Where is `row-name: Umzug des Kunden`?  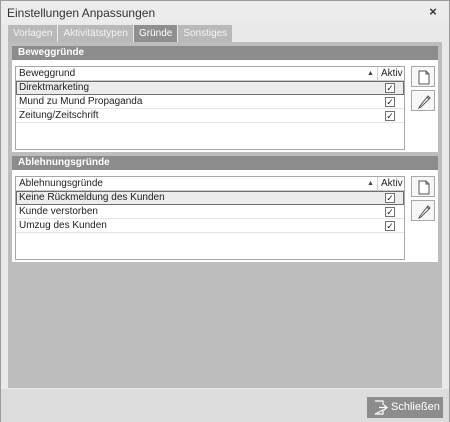
row-name: Umzug des Kunden is located at coordinates (63, 225).